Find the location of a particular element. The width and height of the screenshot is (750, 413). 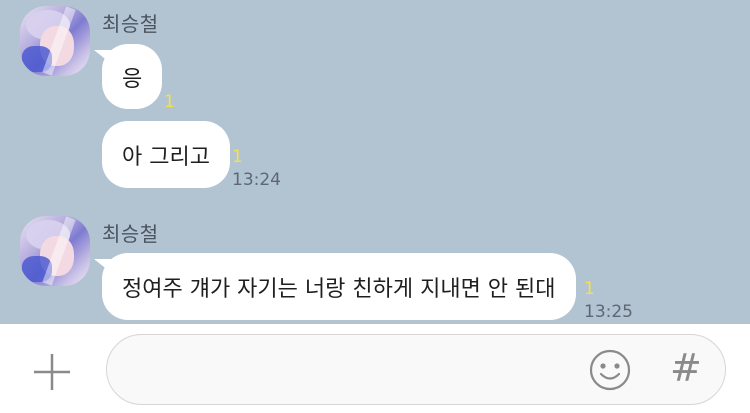

emoji-icon is located at coordinates (610, 370).